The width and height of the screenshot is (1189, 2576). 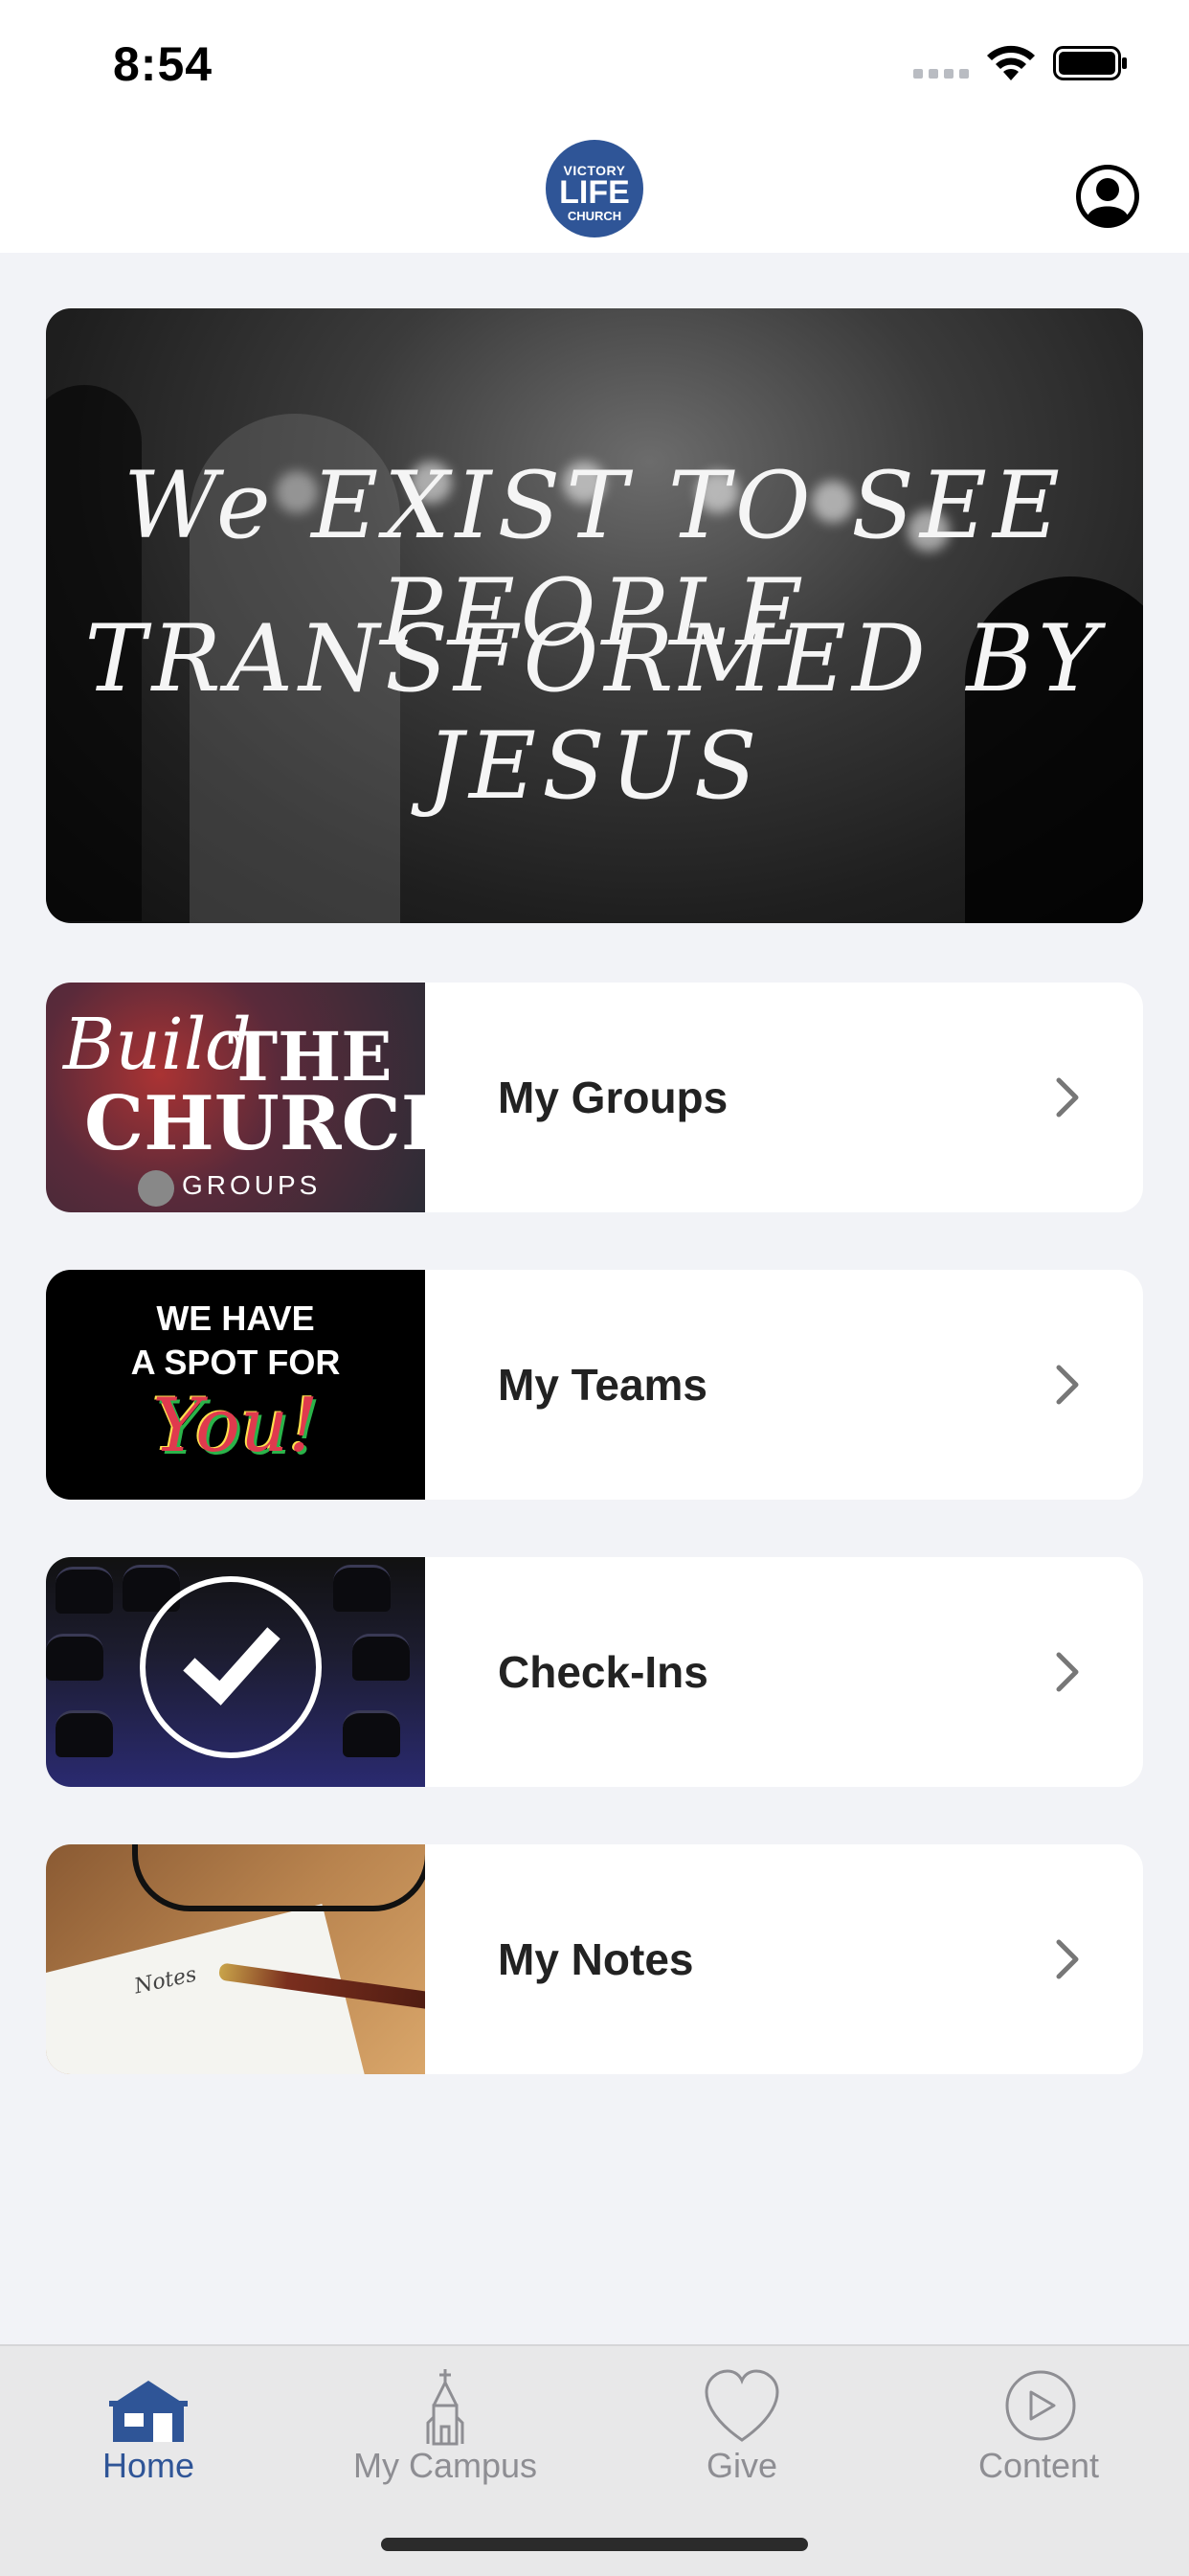 I want to click on home-indicator, so click(x=594, y=2544).